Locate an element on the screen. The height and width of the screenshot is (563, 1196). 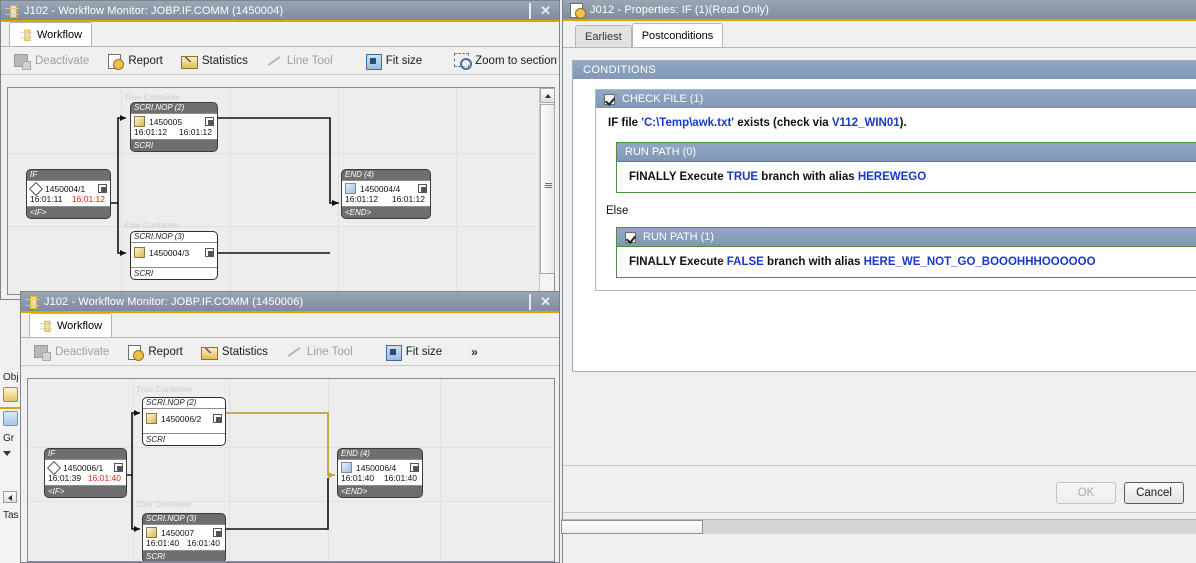
run-path-false-checkbox is located at coordinates (630, 237).